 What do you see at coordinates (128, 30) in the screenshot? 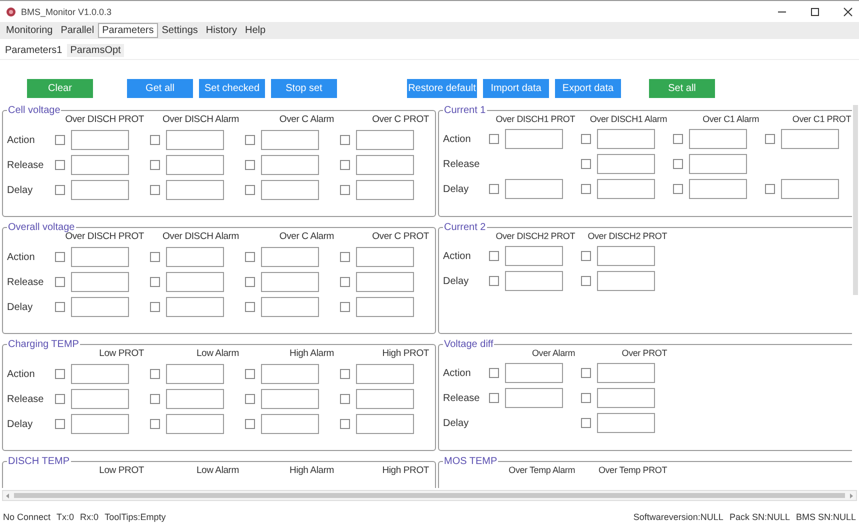
I see `menu-tab: Parameters` at bounding box center [128, 30].